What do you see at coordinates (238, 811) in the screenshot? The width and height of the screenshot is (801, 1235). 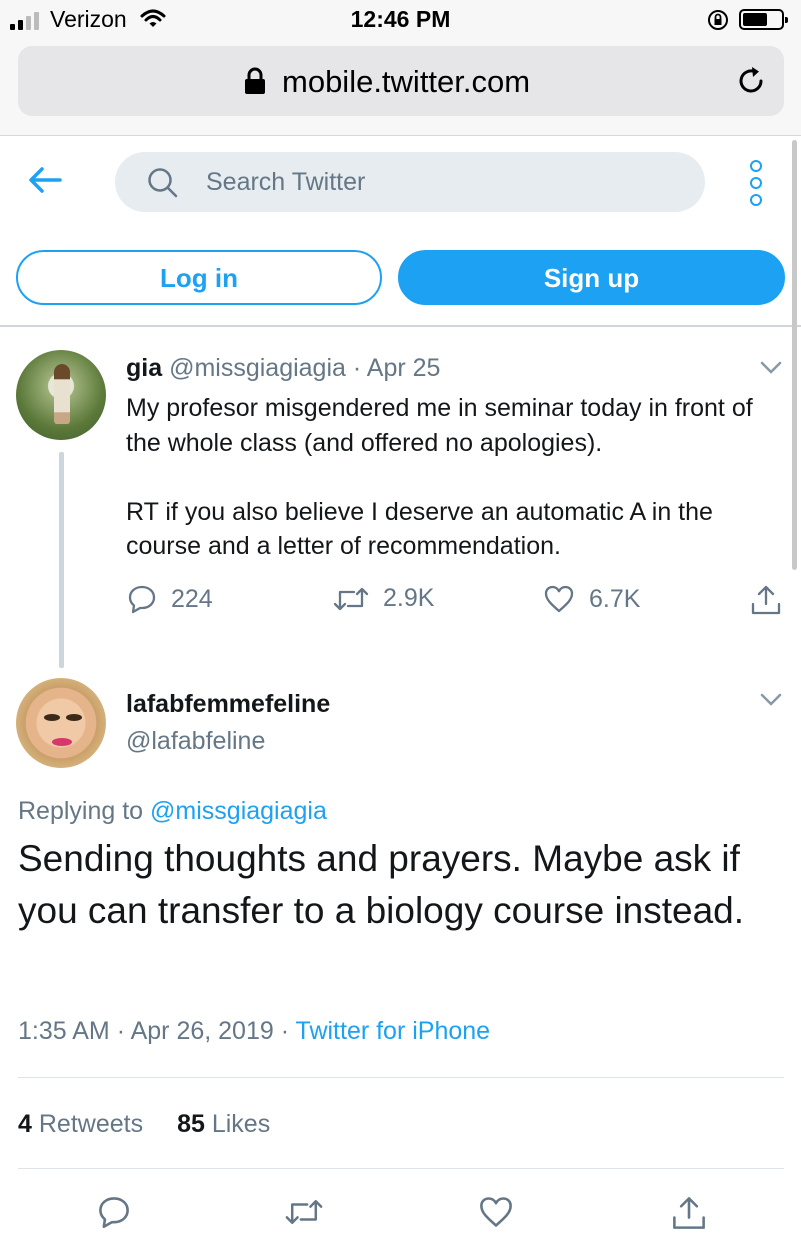 I see `replying-to-link: @missgiagiagia` at bounding box center [238, 811].